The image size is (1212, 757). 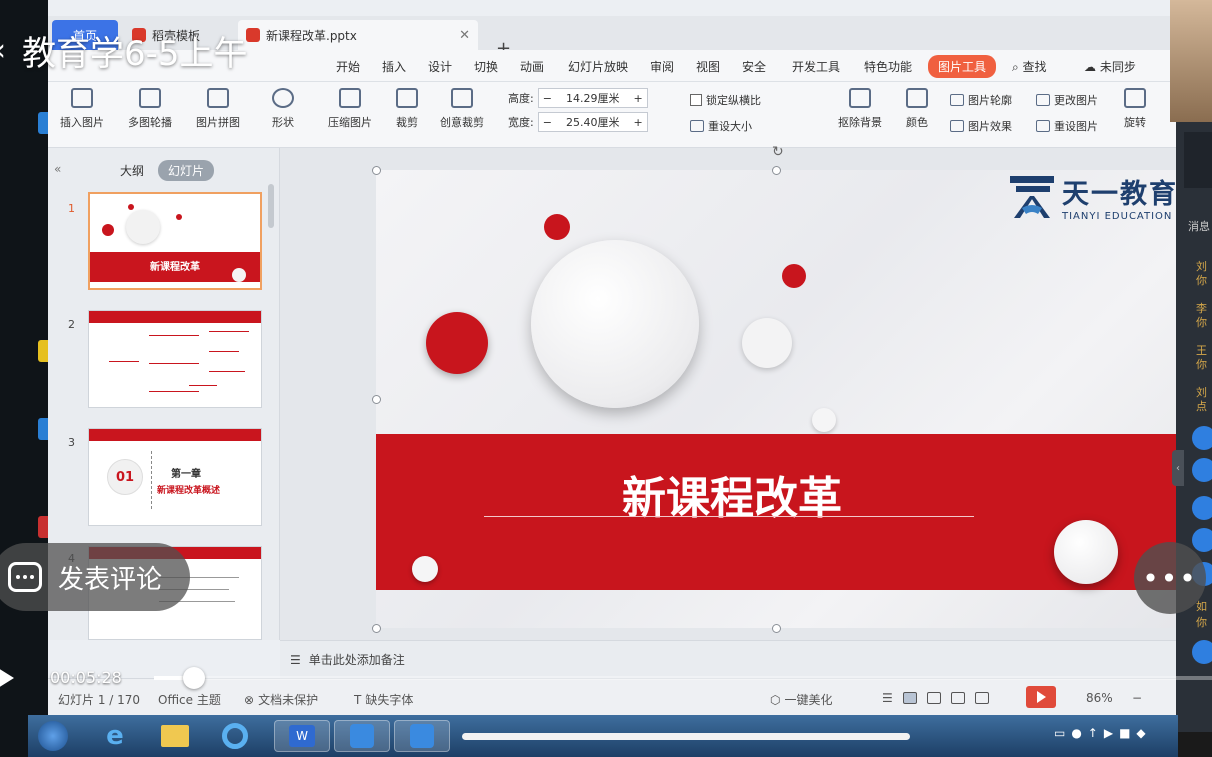 What do you see at coordinates (440, 66) in the screenshot?
I see `menu-design: 设计` at bounding box center [440, 66].